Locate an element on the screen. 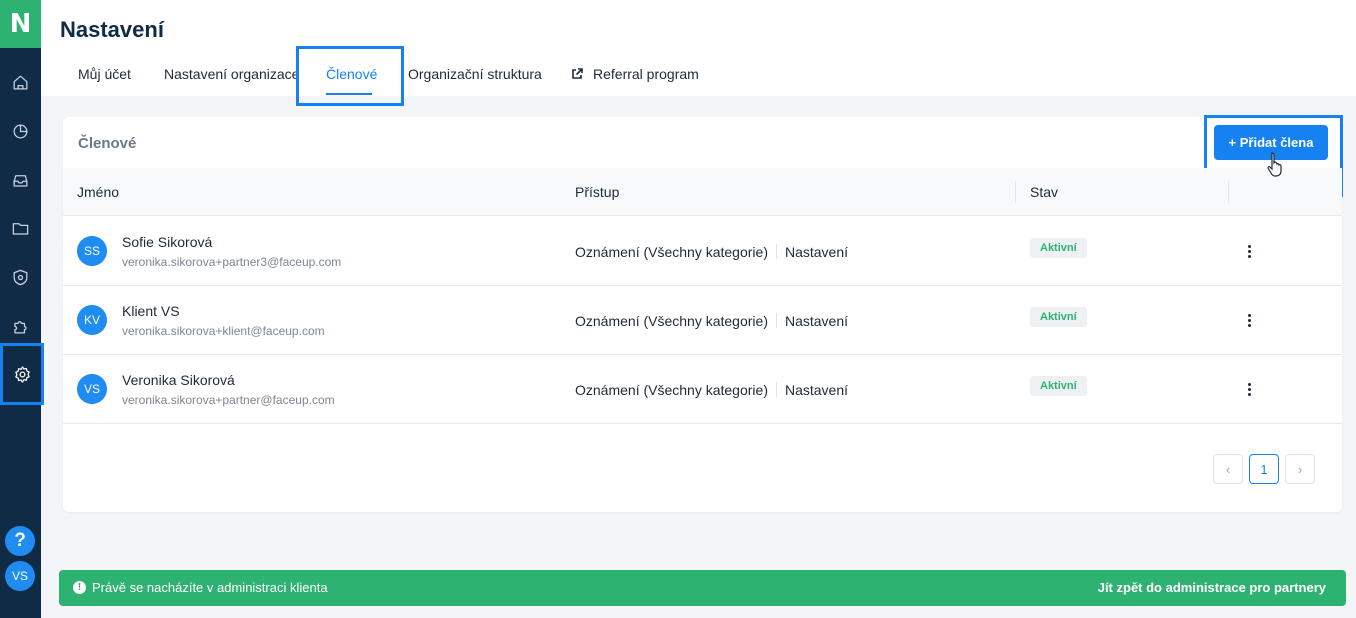 Image resolution: width=1356 pixels, height=618 pixels. member-email: veronika.sikorova+klient@faceup.com is located at coordinates (223, 331).